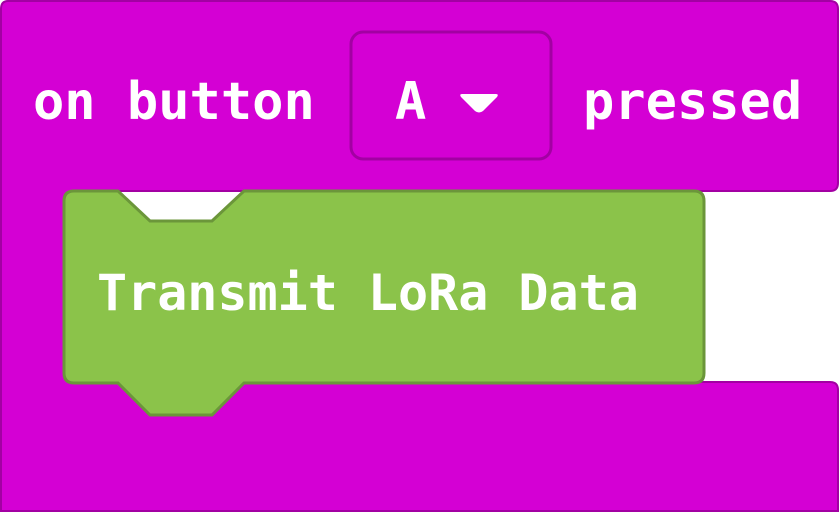 Image resolution: width=839 pixels, height=512 pixels. Describe the element at coordinates (451, 95) in the screenshot. I see `button-dropdown` at that location.